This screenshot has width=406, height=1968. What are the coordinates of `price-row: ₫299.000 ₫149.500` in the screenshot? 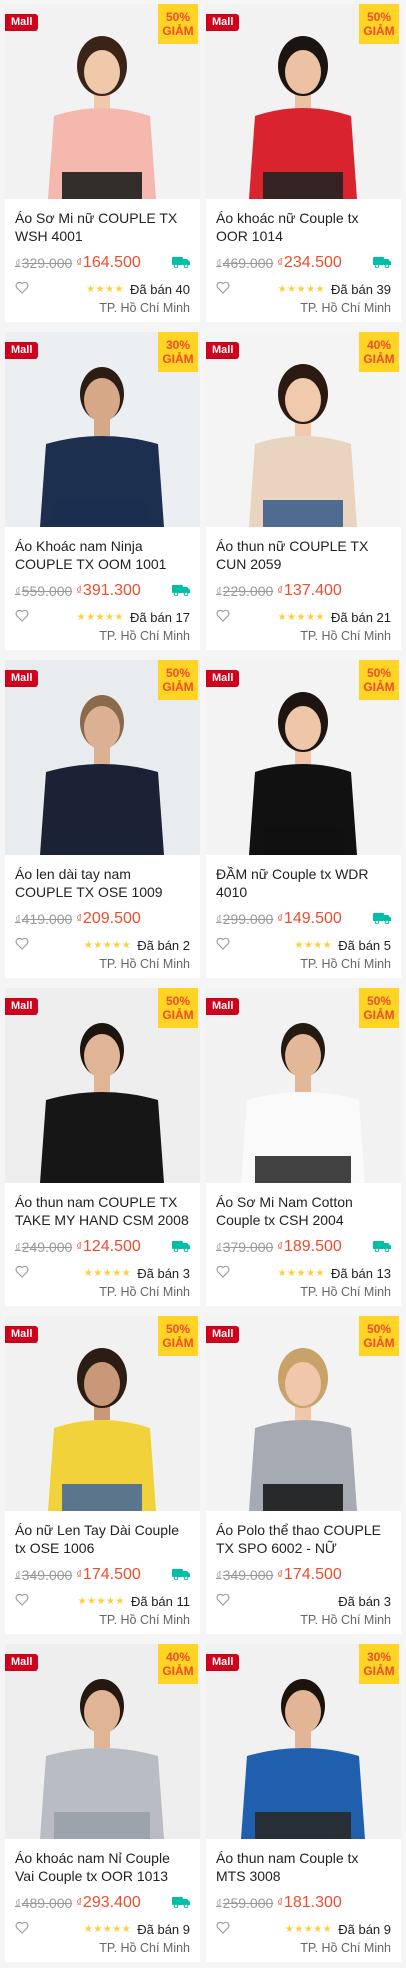 It's located at (303, 919).